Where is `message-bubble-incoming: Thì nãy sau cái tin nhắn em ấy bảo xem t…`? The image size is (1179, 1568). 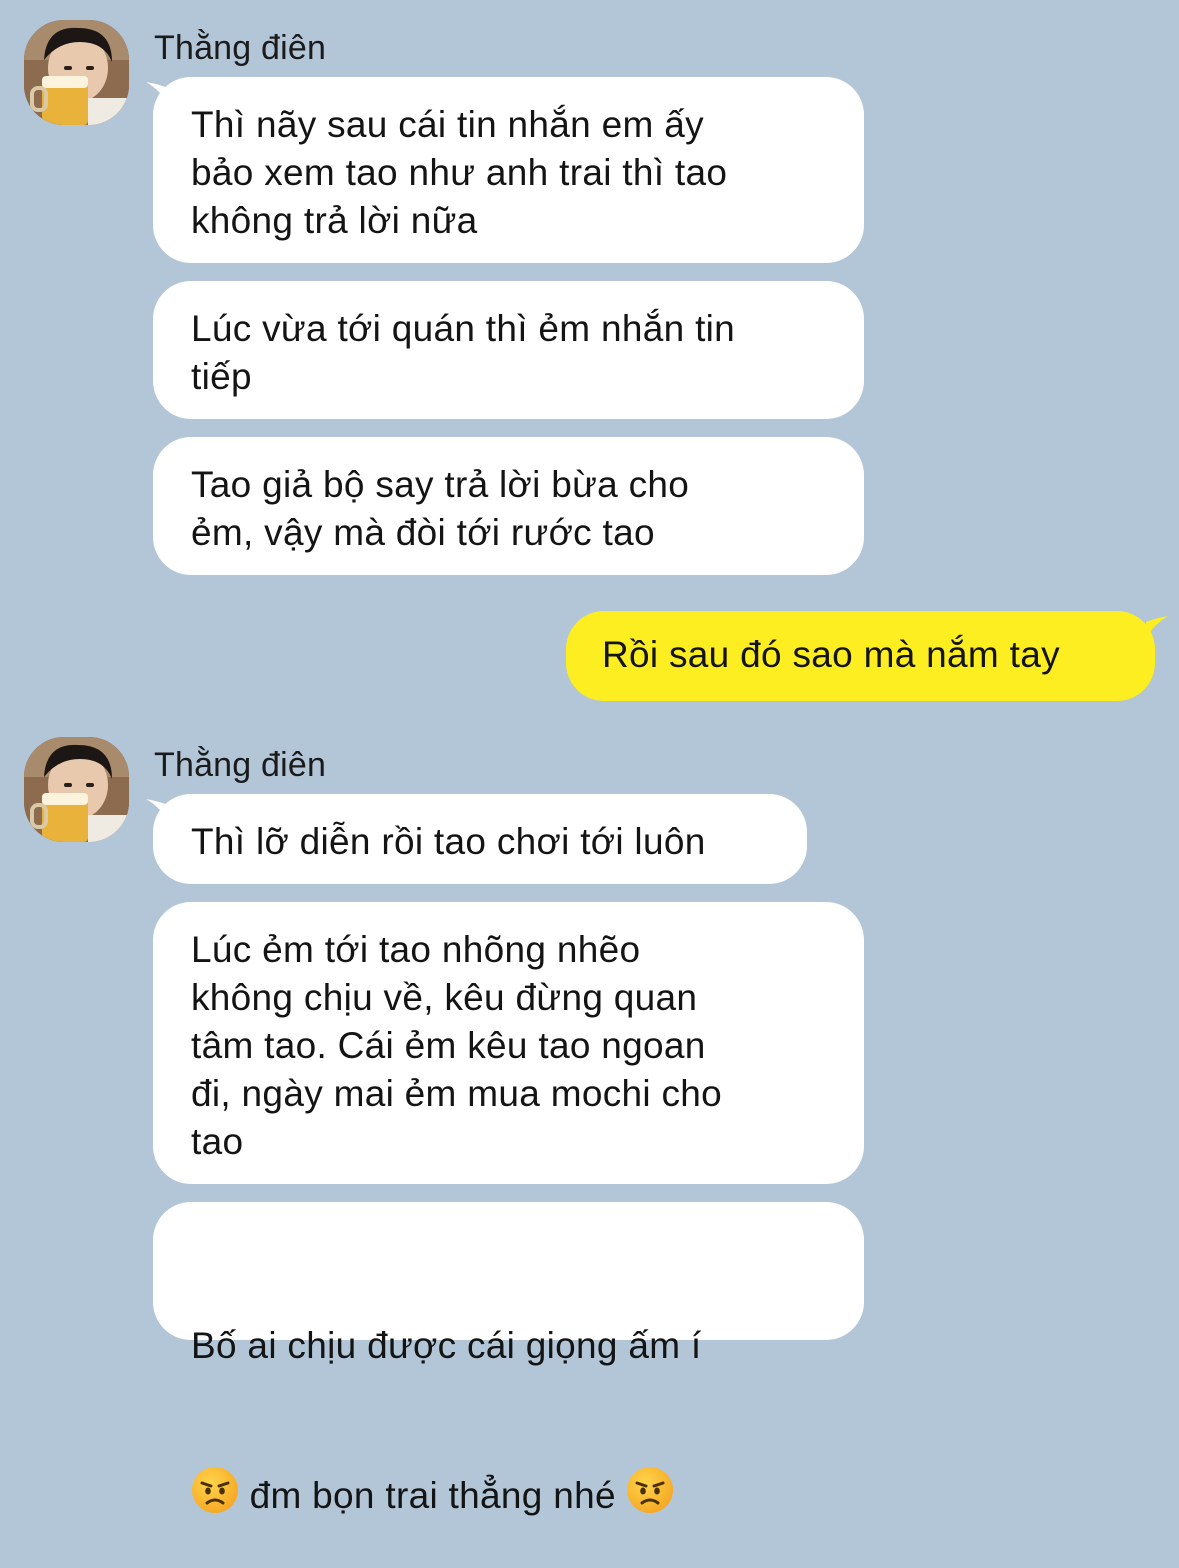
message-bubble-incoming: Thì nãy sau cái tin nhắn em ấy bảo xem t… is located at coordinates (508, 170).